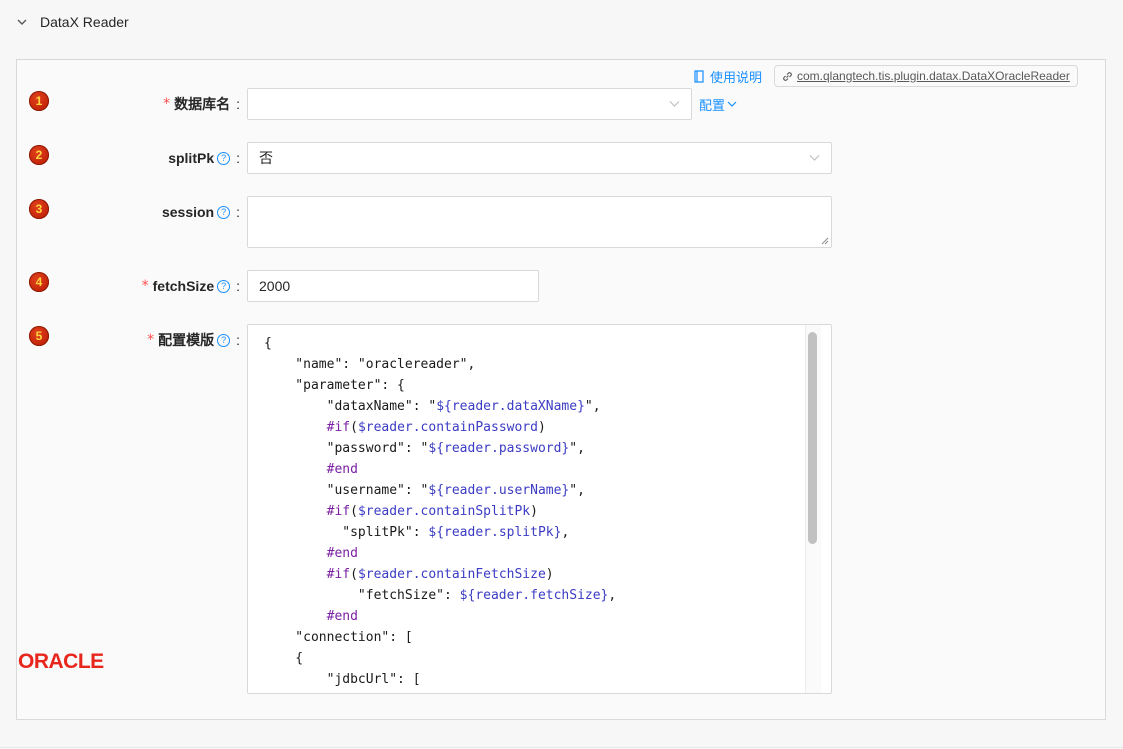  What do you see at coordinates (436, 427) in the screenshot?
I see `code-line: #if($reader.containPassword)` at bounding box center [436, 427].